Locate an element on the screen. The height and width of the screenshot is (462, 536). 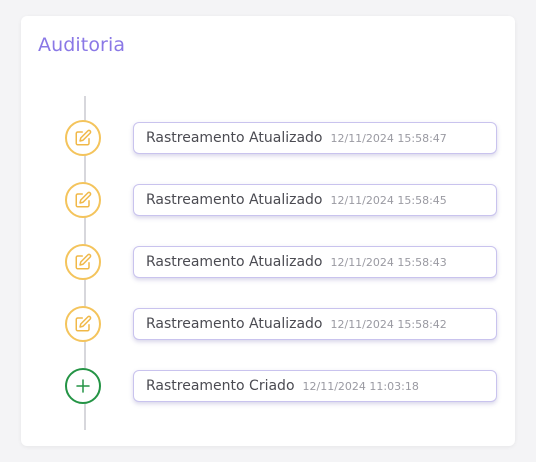
entry-timestamp: 12/11/2024 15:58:43 is located at coordinates (388, 262).